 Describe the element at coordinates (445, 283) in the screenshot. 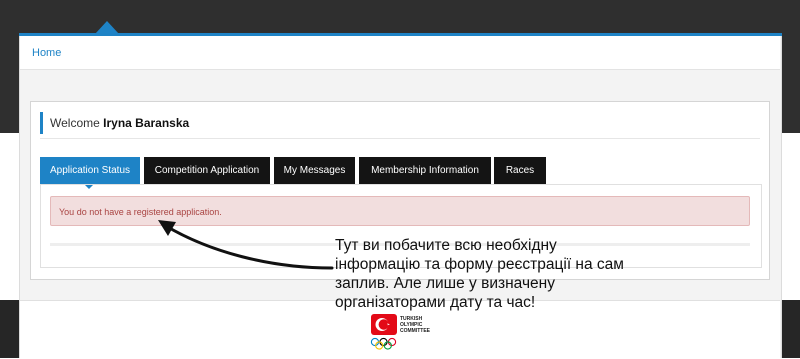

I see `annotation-line: заплив. Але лише у визначену` at that location.